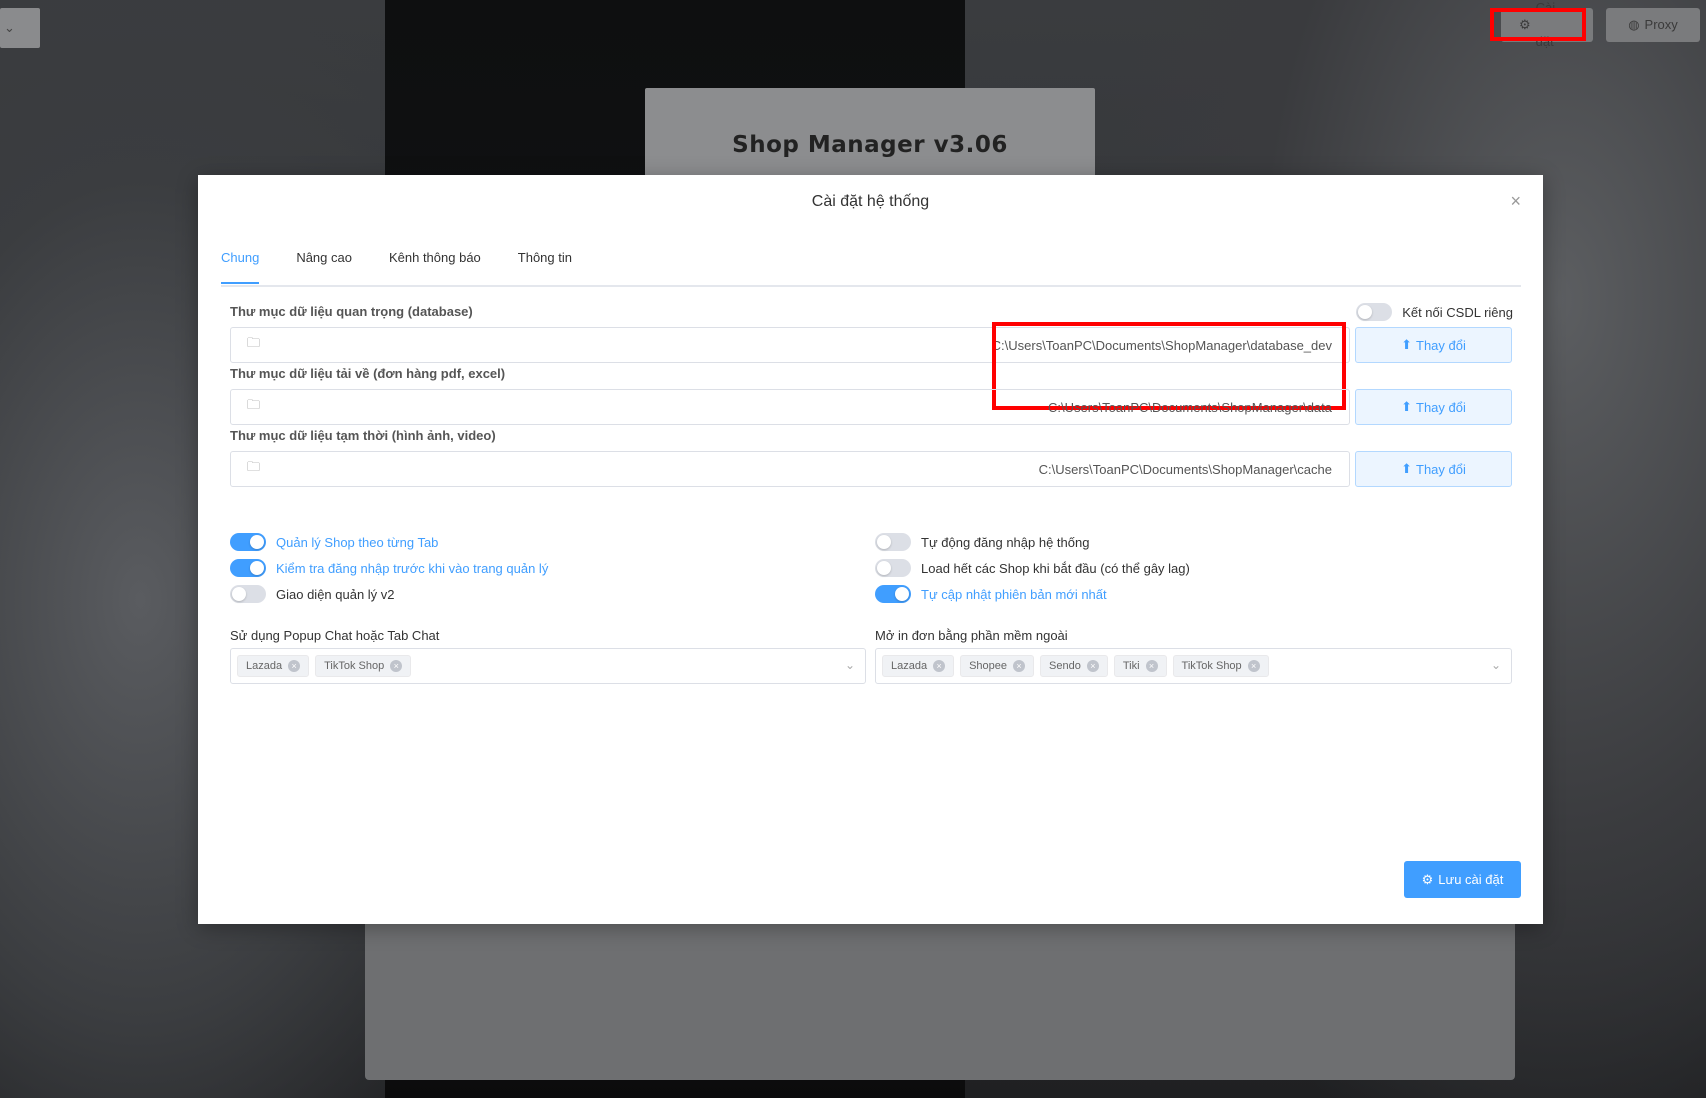 This screenshot has height=1098, width=1706. I want to click on tag-sendo: Sendo ×, so click(1074, 666).